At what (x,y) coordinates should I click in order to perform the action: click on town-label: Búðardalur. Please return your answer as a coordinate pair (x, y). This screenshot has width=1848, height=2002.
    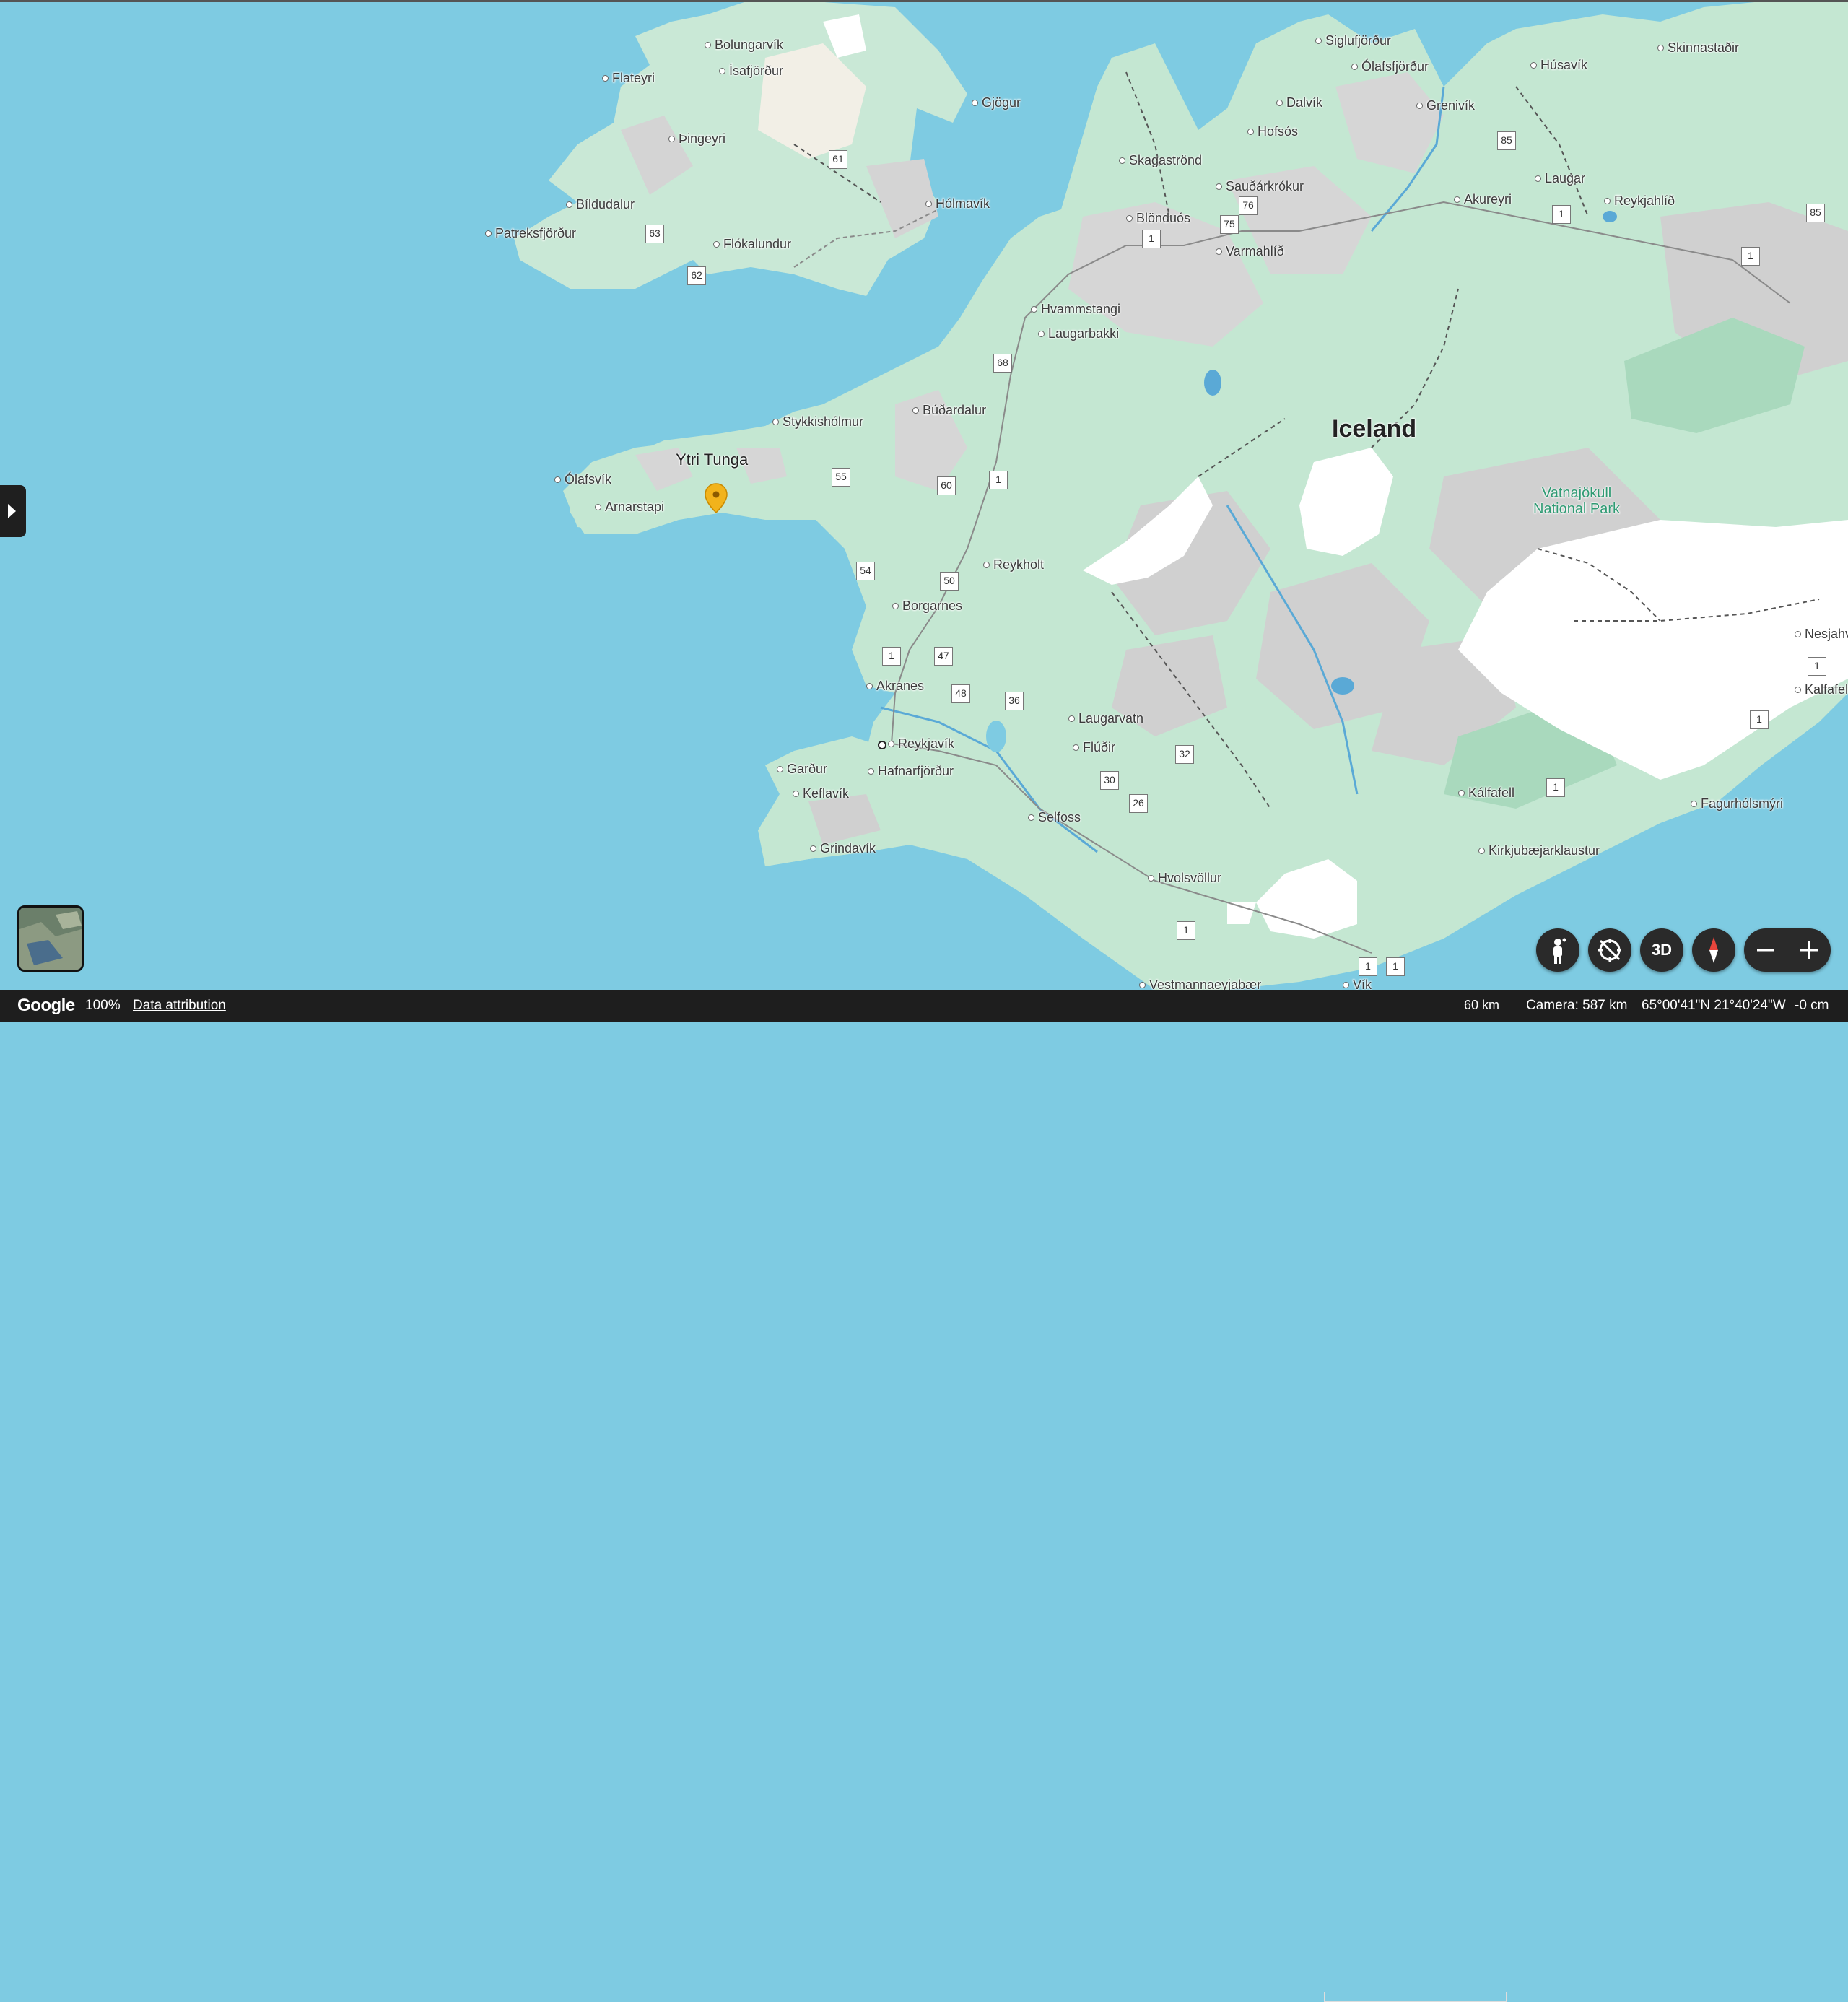
    Looking at the image, I should click on (954, 410).